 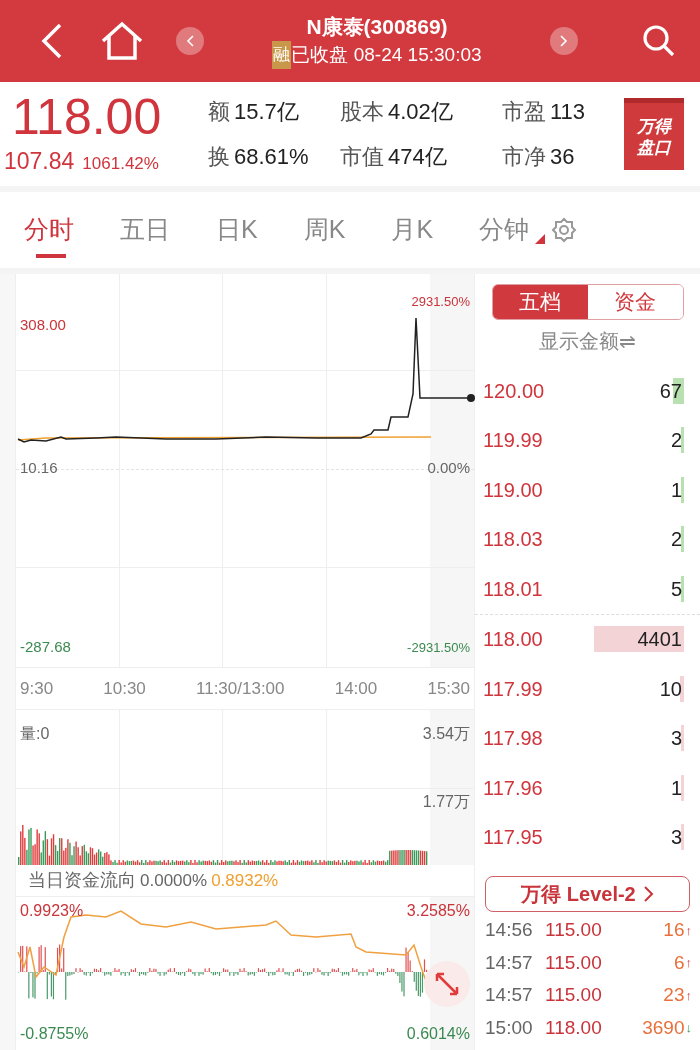 I want to click on stat-value: 4.02亿, so click(x=420, y=112).